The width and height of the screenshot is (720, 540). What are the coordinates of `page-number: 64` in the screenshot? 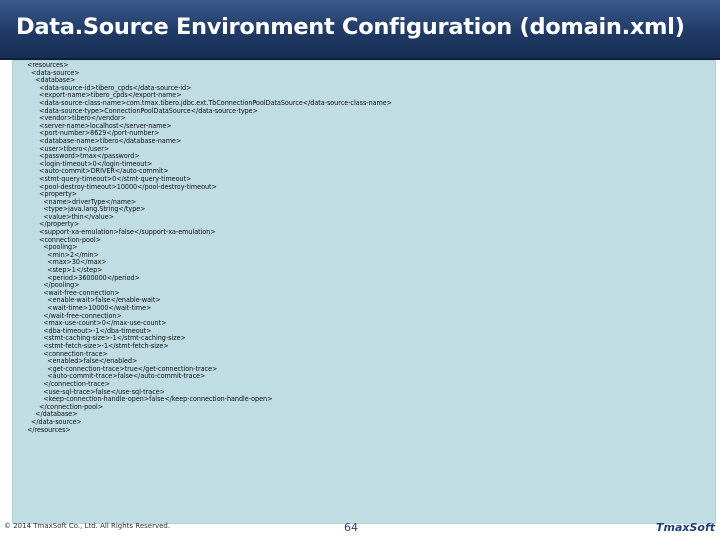 It's located at (351, 527).